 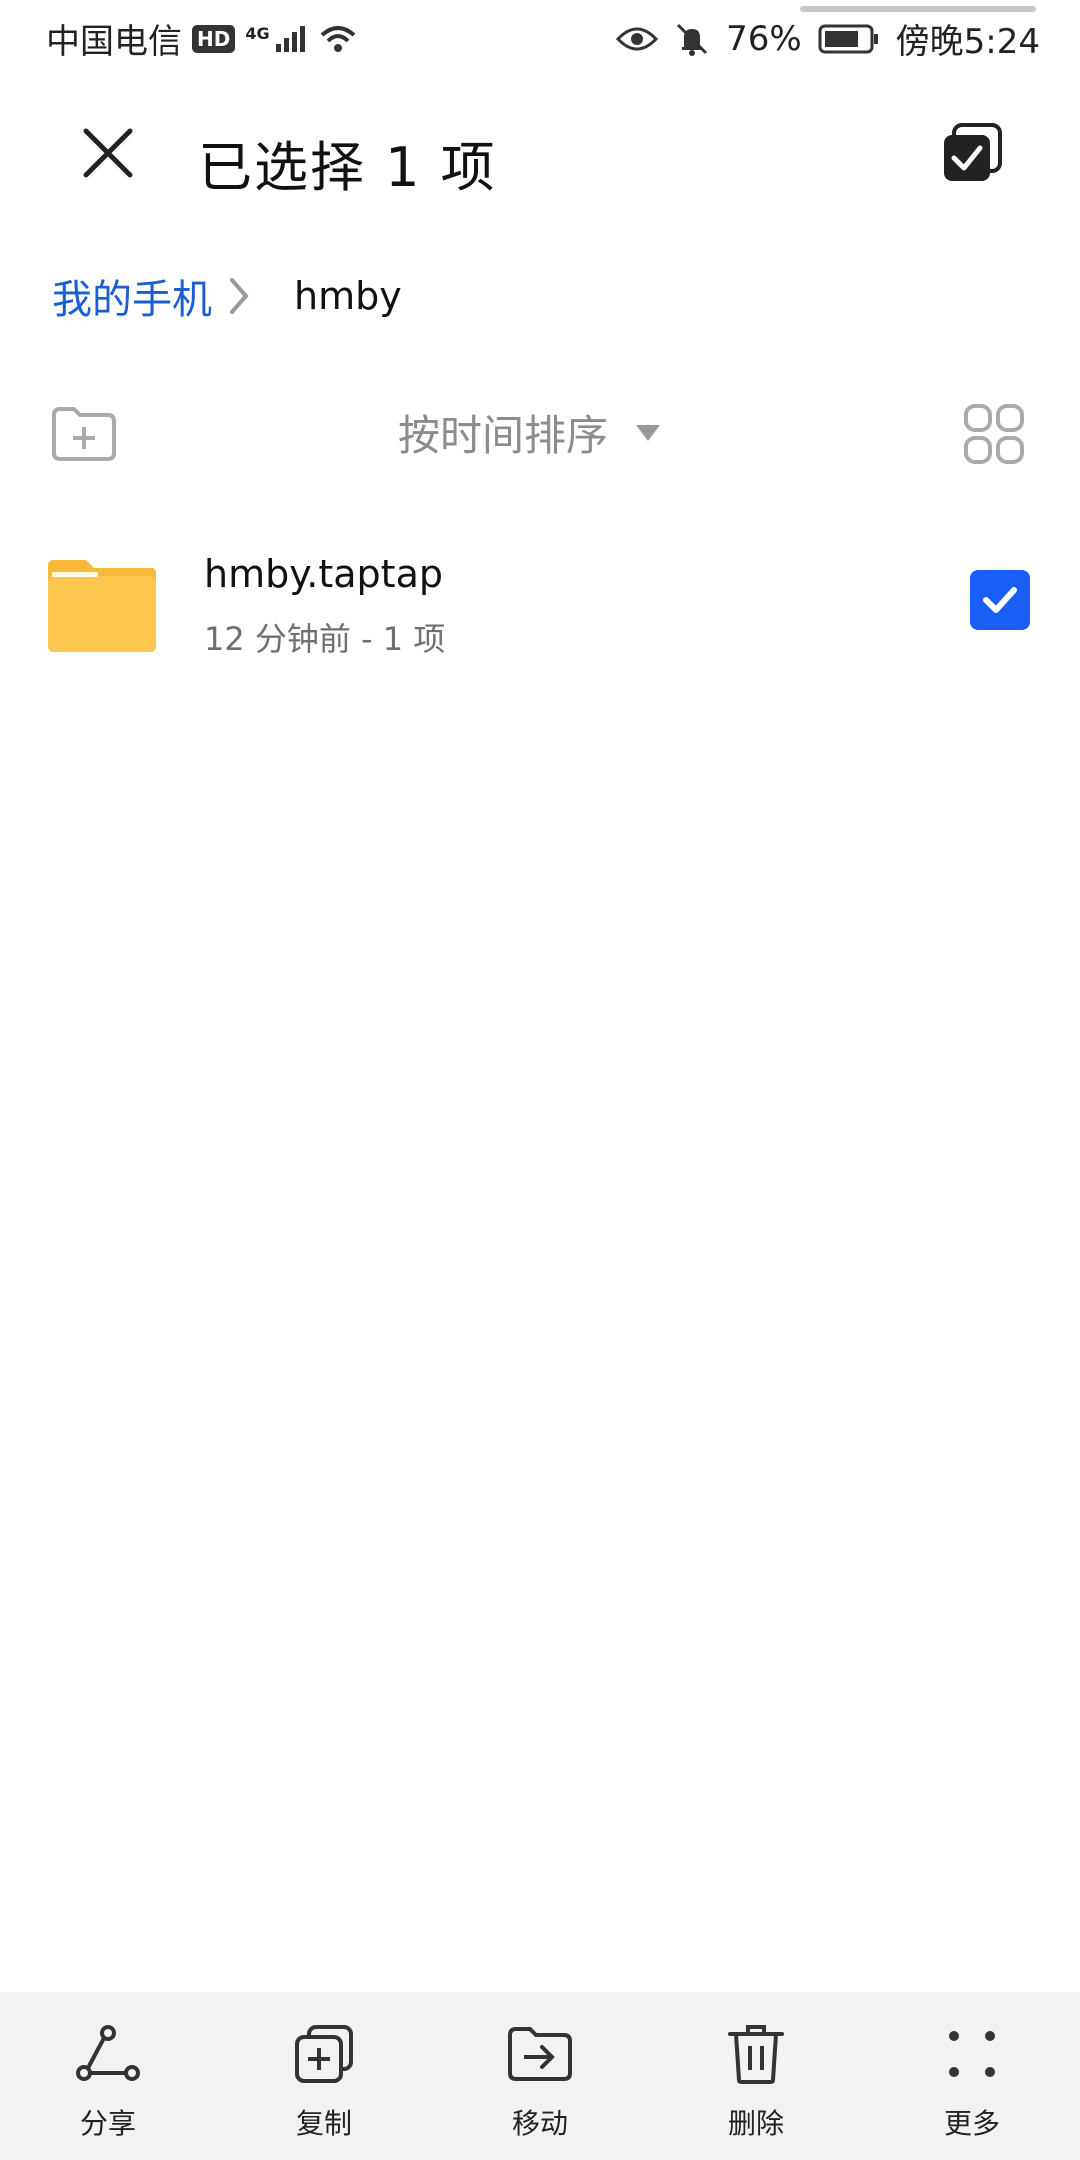 I want to click on folder-icon, so click(x=102, y=606).